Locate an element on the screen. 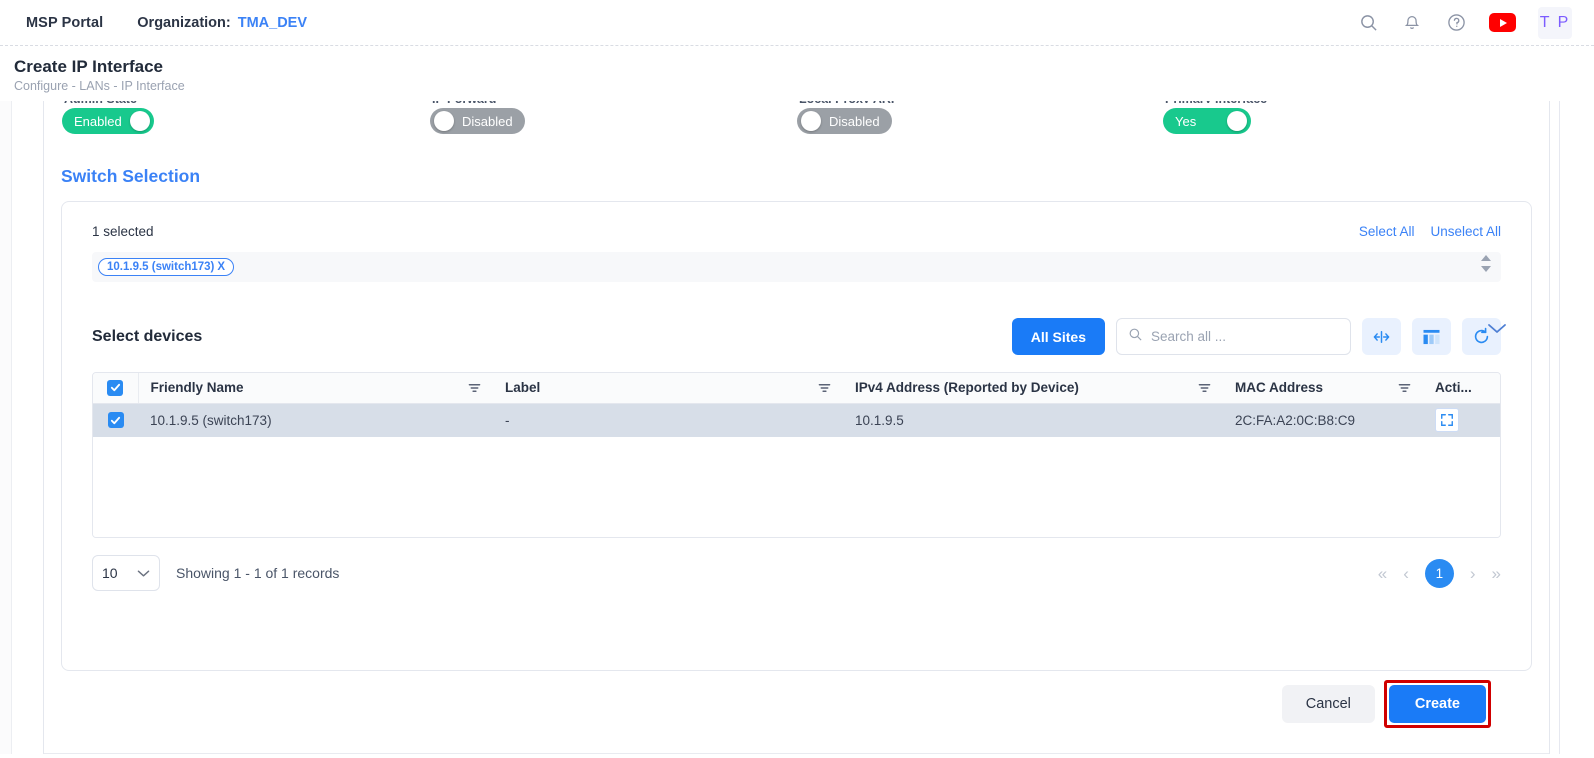 Image resolution: width=1594 pixels, height=758 pixels. toggle-admin-state-switch: Enabled is located at coordinates (108, 121).